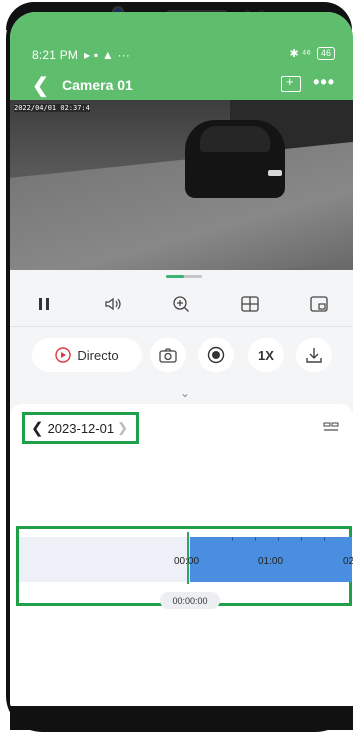 Image resolution: width=357 pixels, height=734 pixels. What do you see at coordinates (190, 600) in the screenshot?
I see `current-time-badge: 00:00:00` at bounding box center [190, 600].